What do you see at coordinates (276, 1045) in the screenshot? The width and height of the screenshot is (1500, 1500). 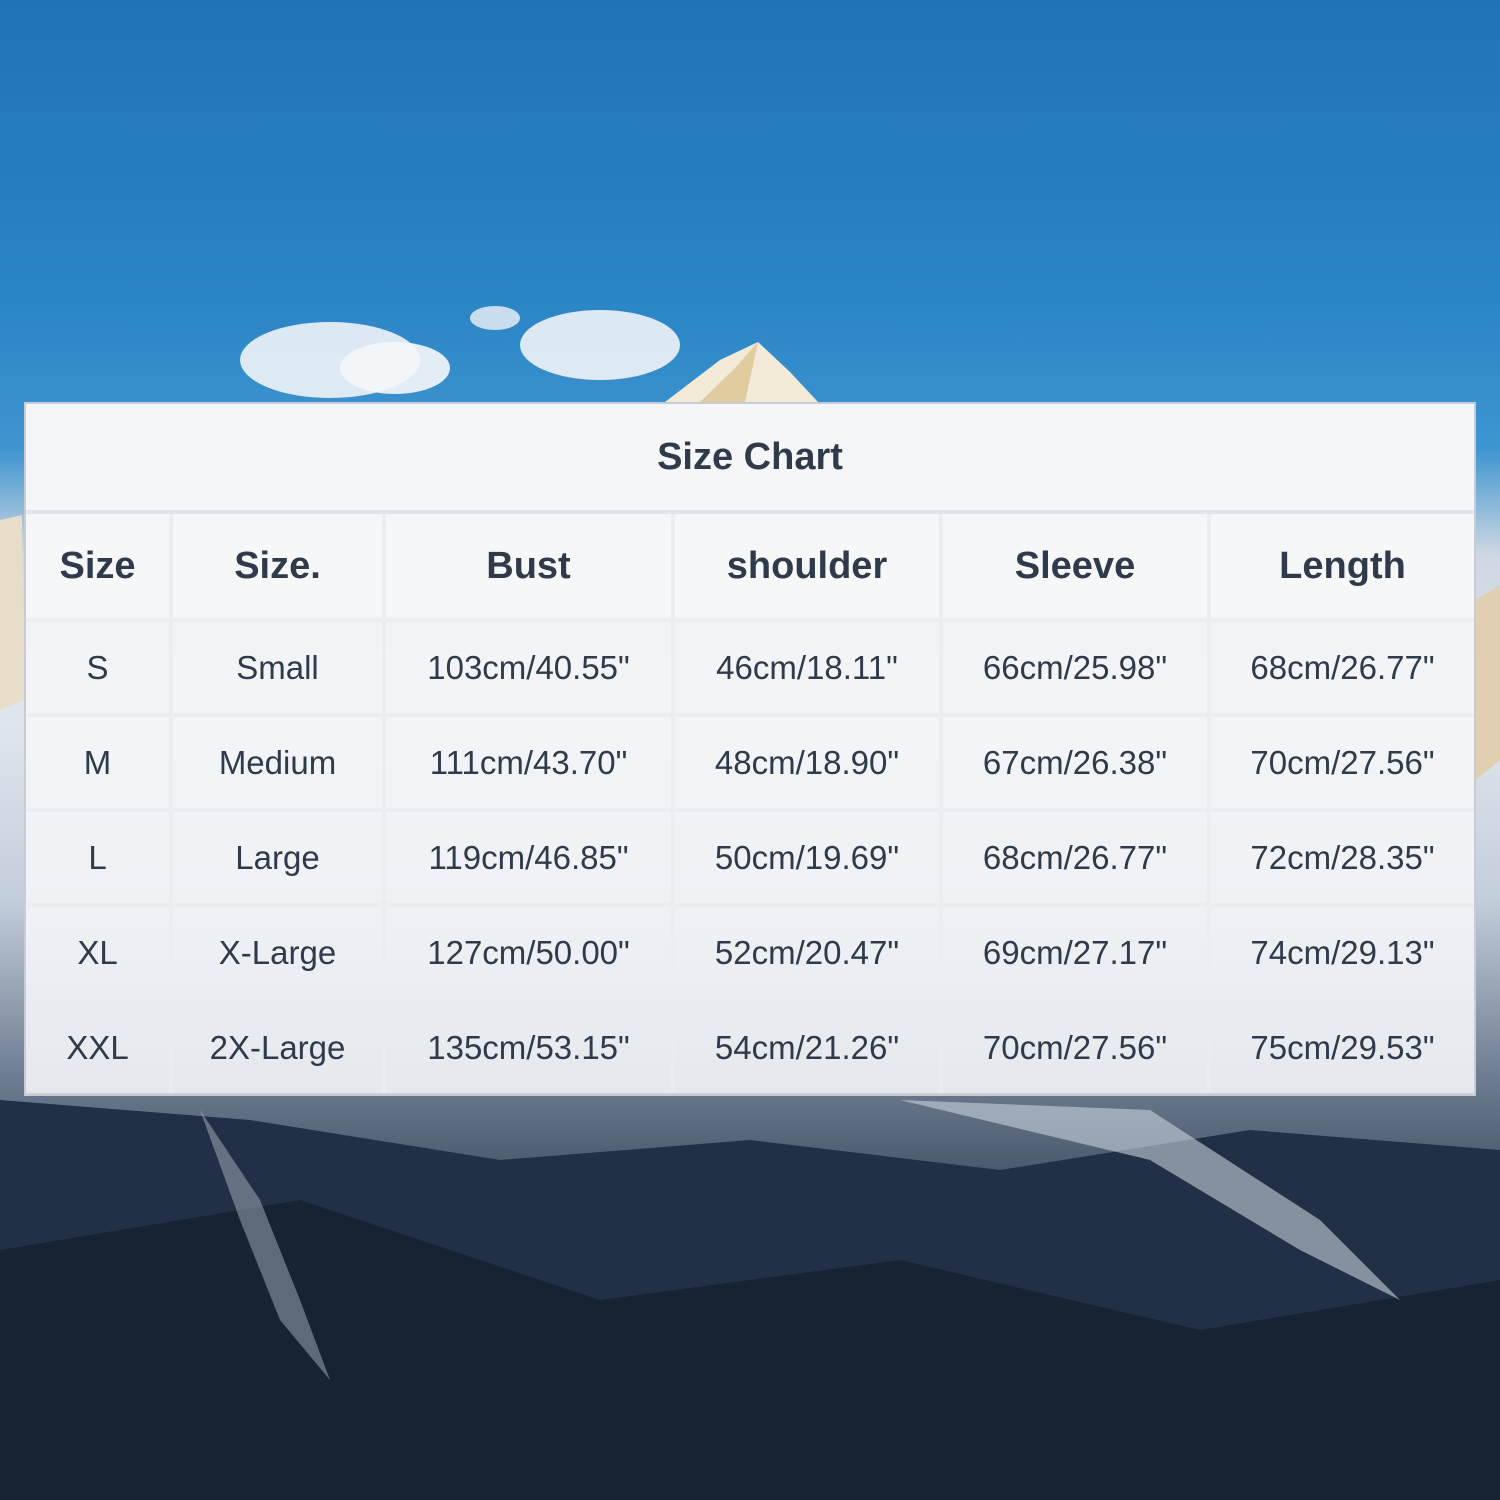 I see `cell-size-name: 2X-Large` at bounding box center [276, 1045].